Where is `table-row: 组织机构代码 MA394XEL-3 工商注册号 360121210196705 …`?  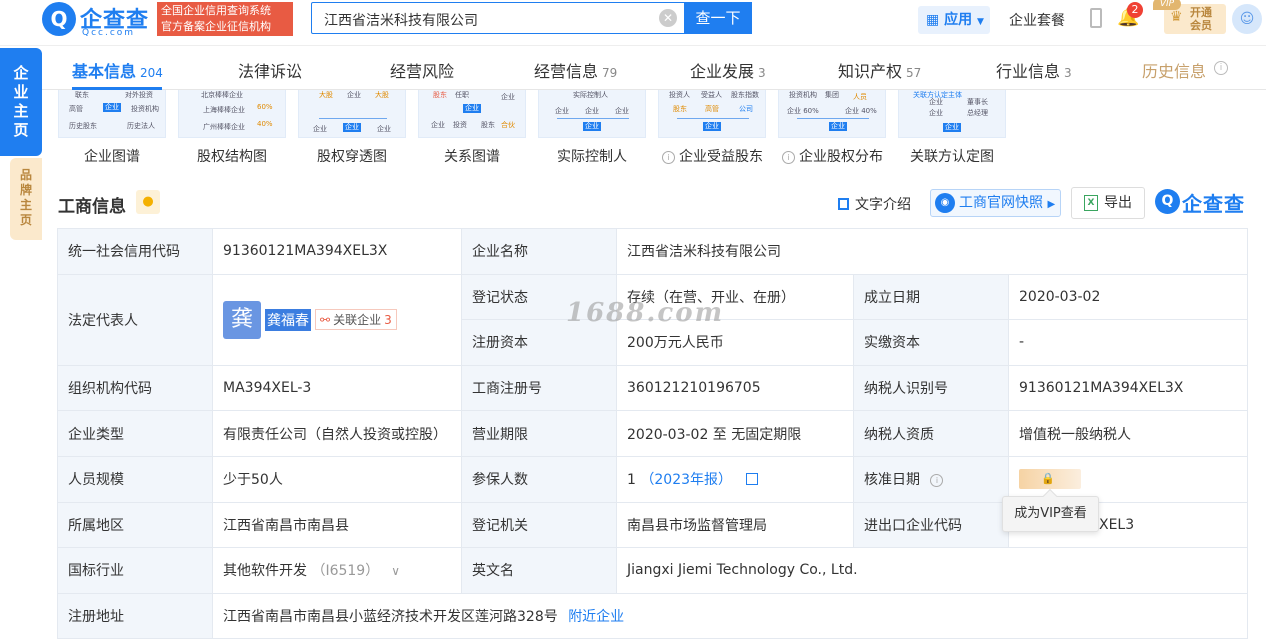
table-row: 组织机构代码 MA394XEL-3 工商注册号 360121210196705 … is located at coordinates (653, 388).